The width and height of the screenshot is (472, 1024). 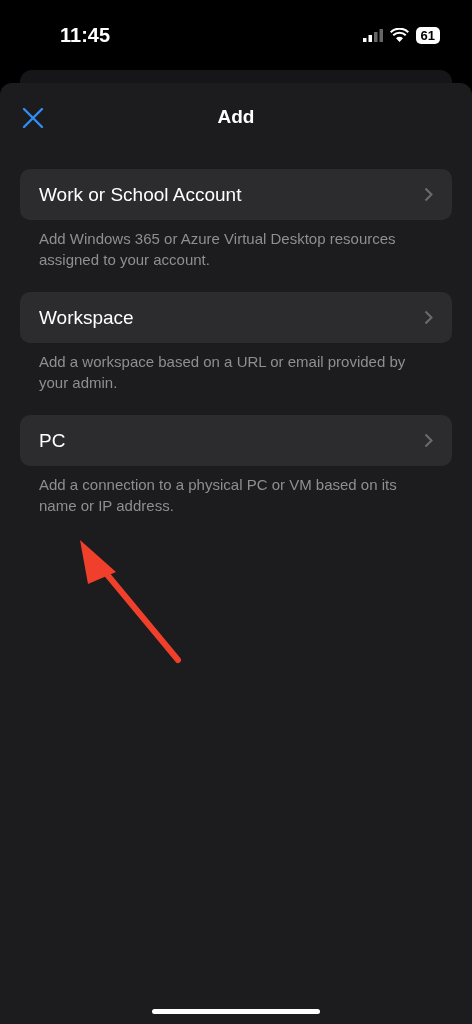 I want to click on battery-level: 61, so click(x=427, y=35).